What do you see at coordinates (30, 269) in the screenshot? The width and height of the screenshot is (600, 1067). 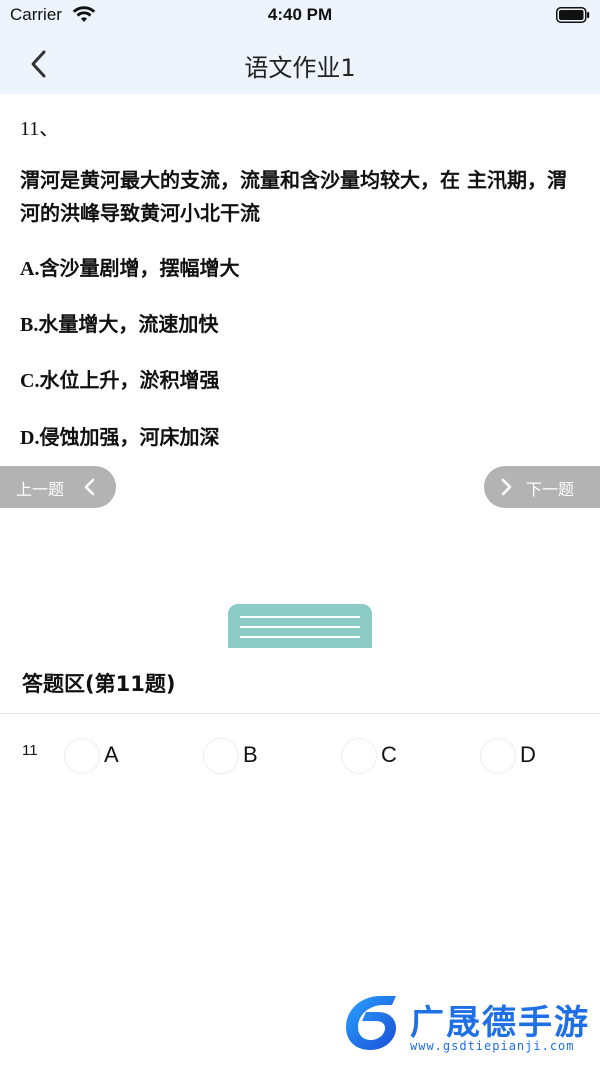 I see `option-letter: A.` at bounding box center [30, 269].